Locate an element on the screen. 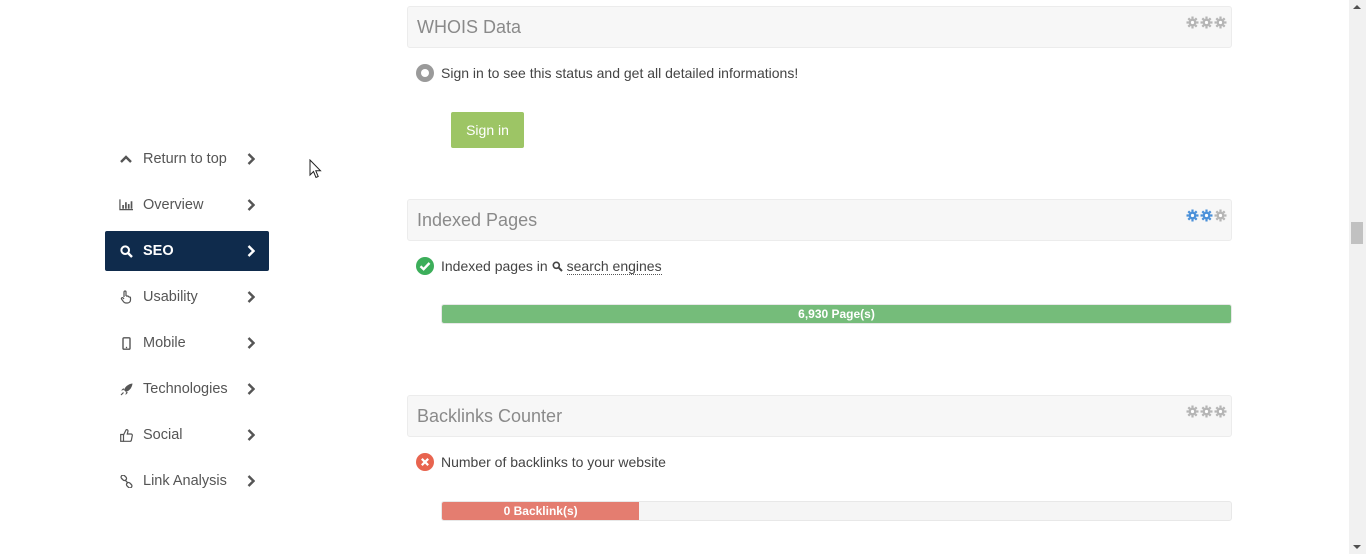 The image size is (1366, 554). backlinks-status: Number of backlinks to your website is located at coordinates (541, 462).